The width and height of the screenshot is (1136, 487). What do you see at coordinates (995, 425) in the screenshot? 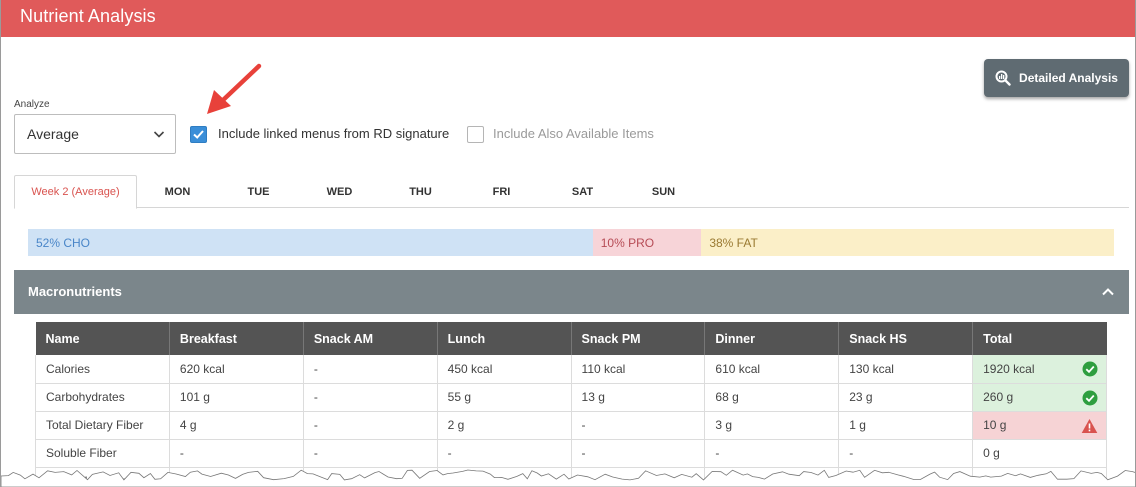
I see `cell-value: 10 g` at bounding box center [995, 425].